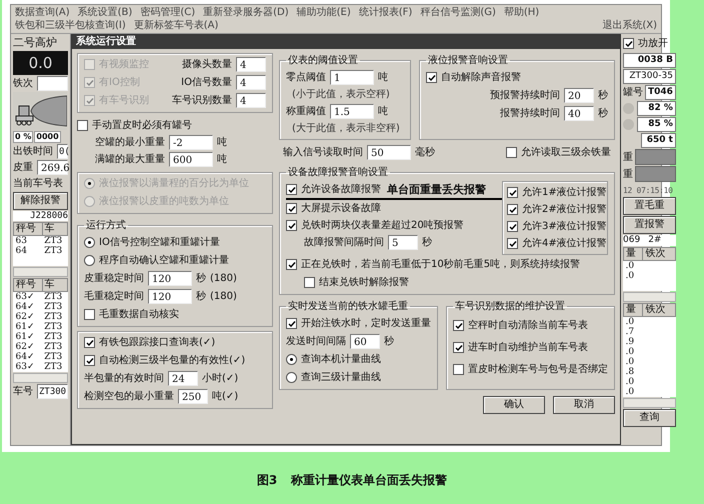 The width and height of the screenshot is (704, 504). What do you see at coordinates (52, 391) in the screenshot?
I see `input-field: ZT300` at bounding box center [52, 391].